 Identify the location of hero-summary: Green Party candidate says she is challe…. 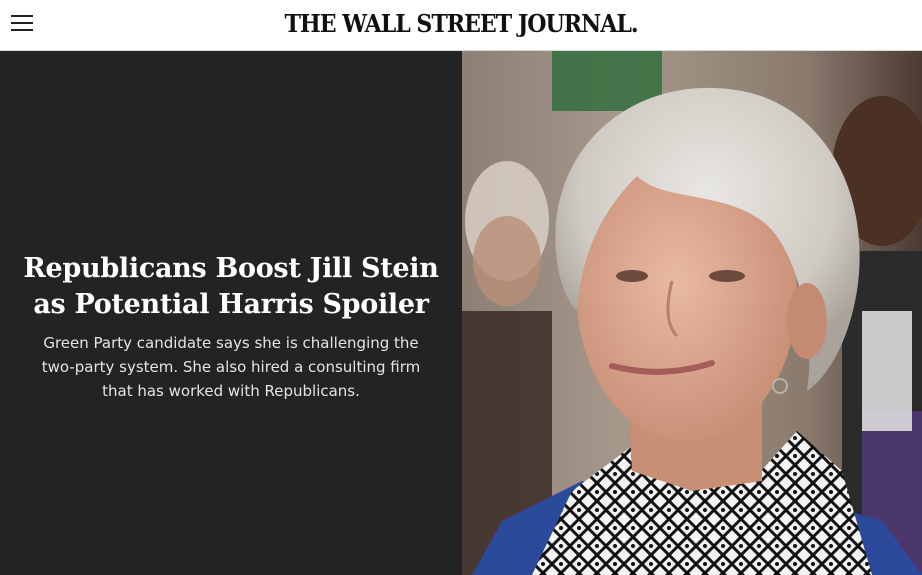
(231, 367).